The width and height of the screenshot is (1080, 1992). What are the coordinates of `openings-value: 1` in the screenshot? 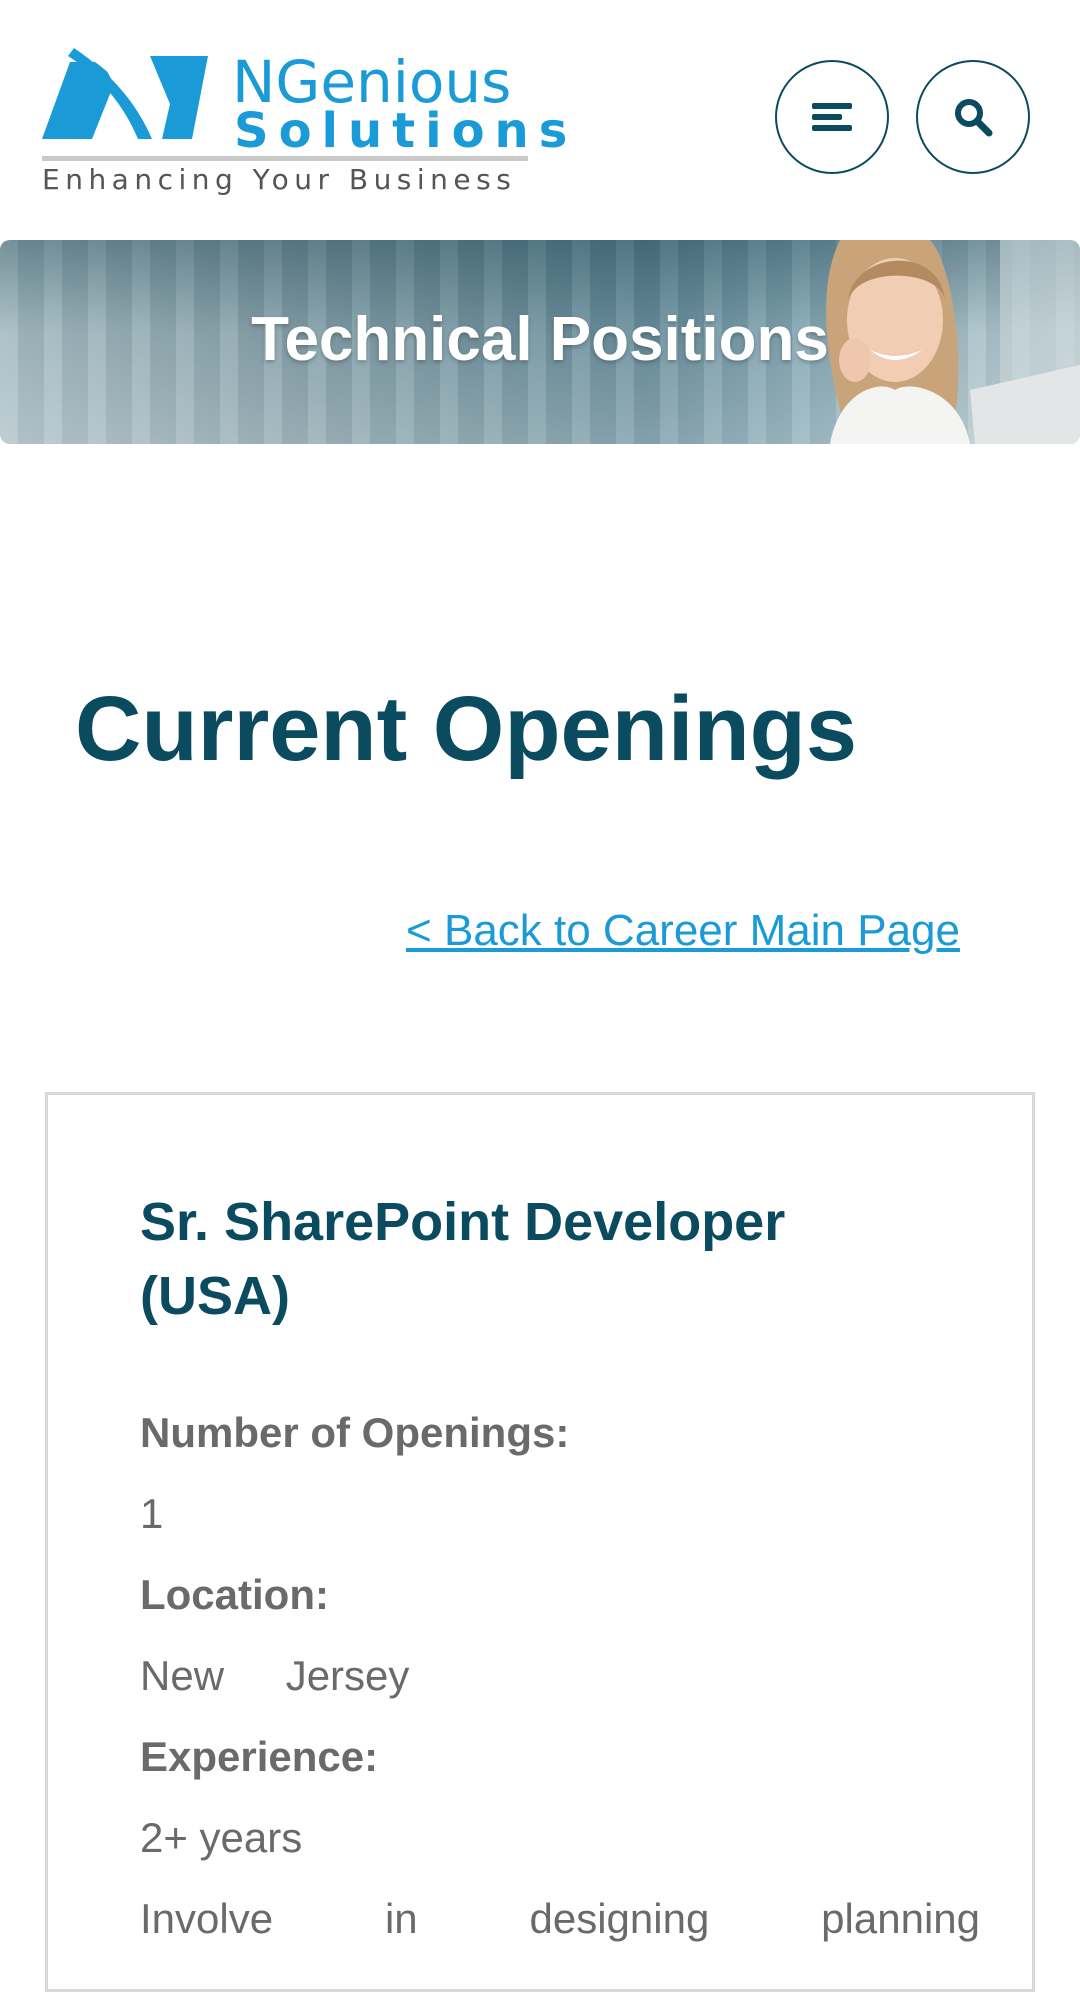 It's located at (152, 1513).